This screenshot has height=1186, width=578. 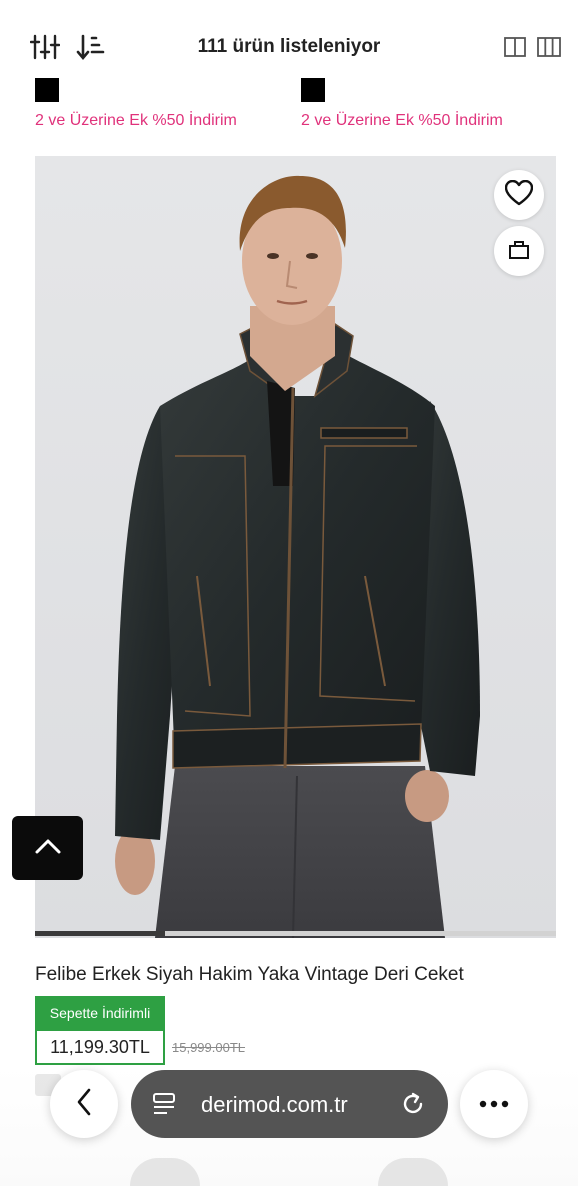 I want to click on listing-toolbar: 111 ürün listeleniyor, so click(x=289, y=48).